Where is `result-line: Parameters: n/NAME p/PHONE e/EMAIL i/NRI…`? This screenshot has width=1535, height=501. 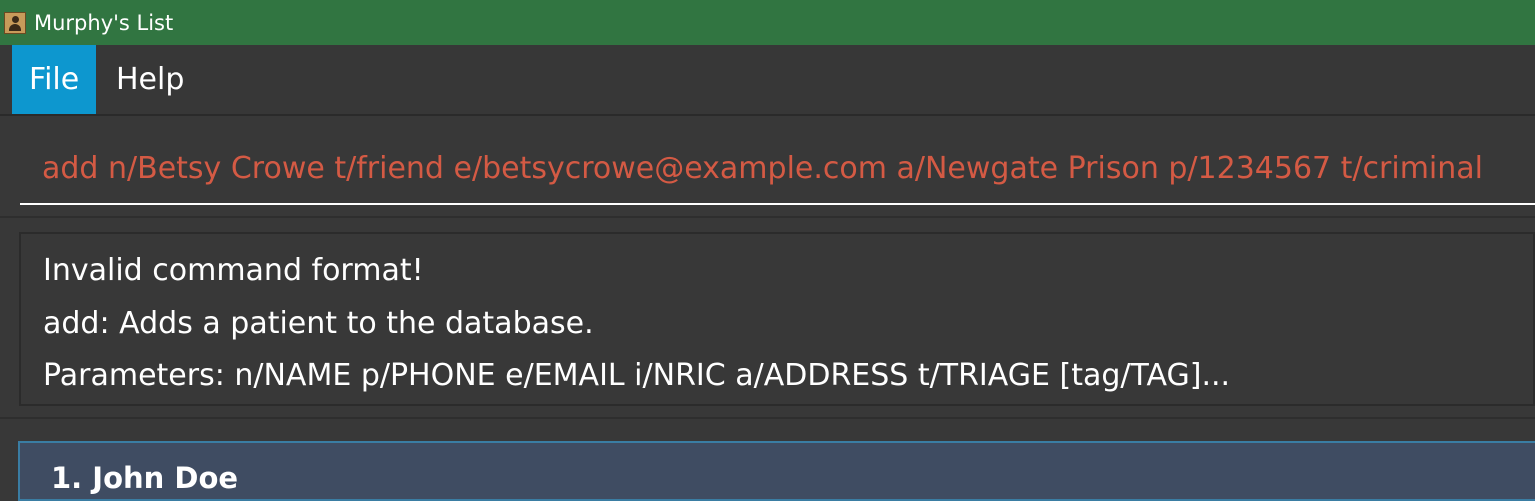
result-line: Parameters: n/NAME p/PHONE e/EMAIL i/NRI… is located at coordinates (637, 375).